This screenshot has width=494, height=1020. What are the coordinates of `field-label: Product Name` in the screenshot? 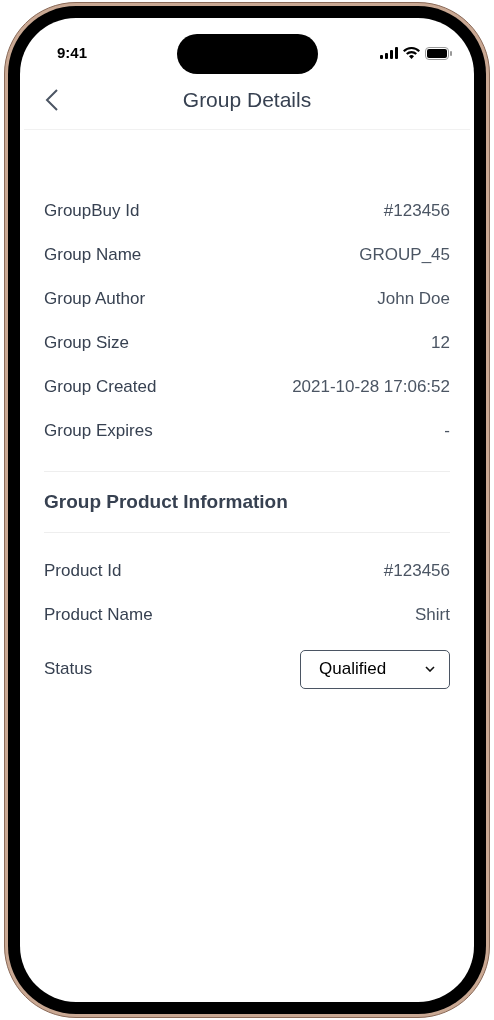 It's located at (98, 615).